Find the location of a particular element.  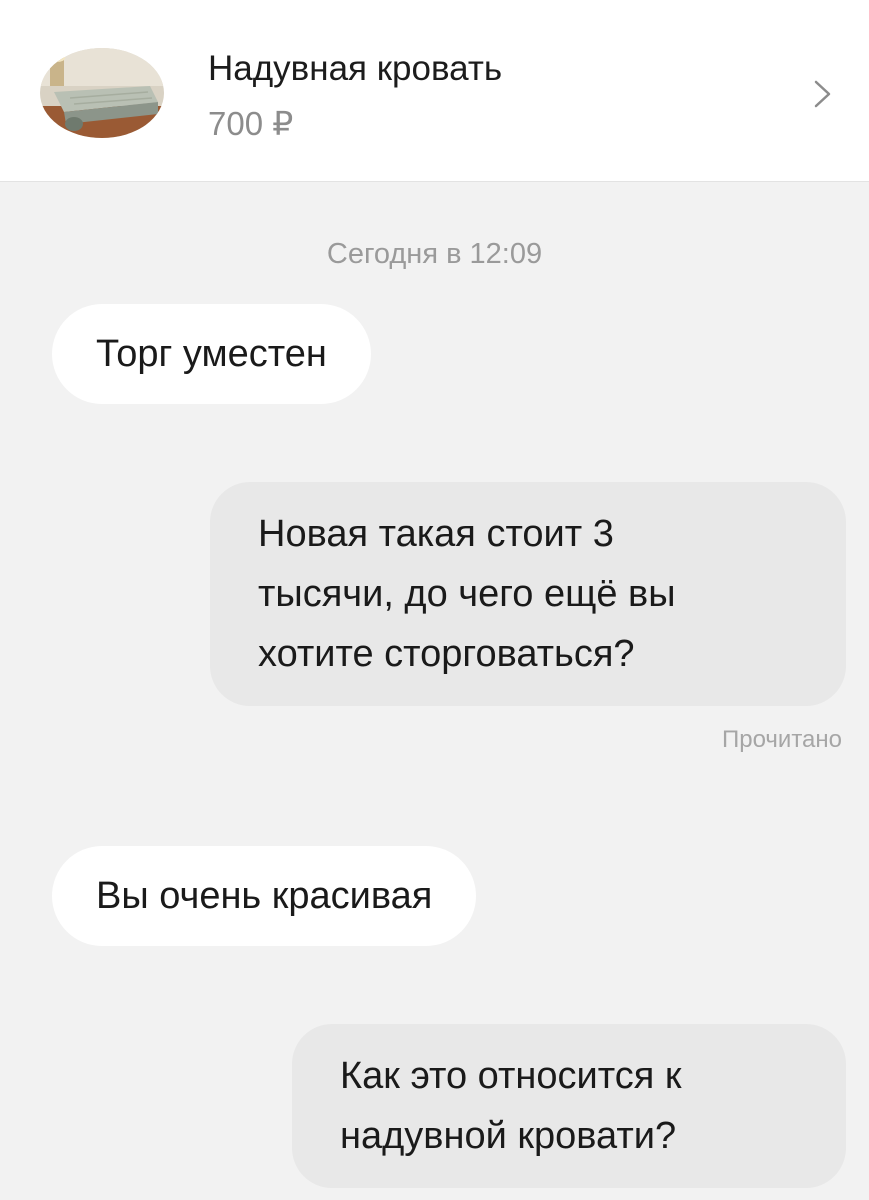

listing-thumbnail is located at coordinates (102, 93).